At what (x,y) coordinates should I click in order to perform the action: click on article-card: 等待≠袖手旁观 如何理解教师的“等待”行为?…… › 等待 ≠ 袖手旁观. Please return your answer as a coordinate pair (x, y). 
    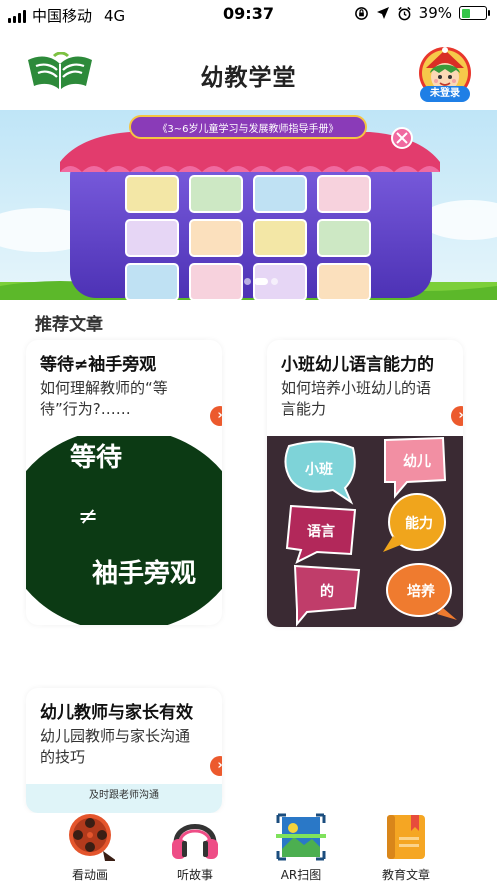
    Looking at the image, I should click on (124, 482).